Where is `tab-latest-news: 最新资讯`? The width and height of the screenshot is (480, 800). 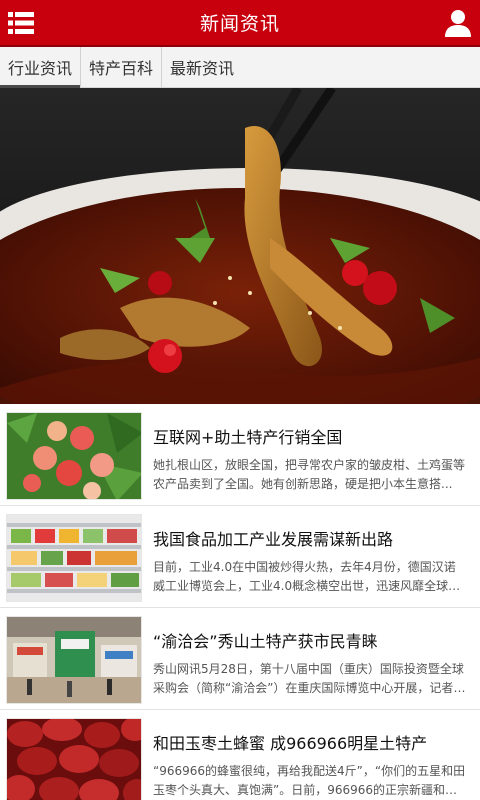 tab-latest-news: 最新资讯 is located at coordinates (202, 67).